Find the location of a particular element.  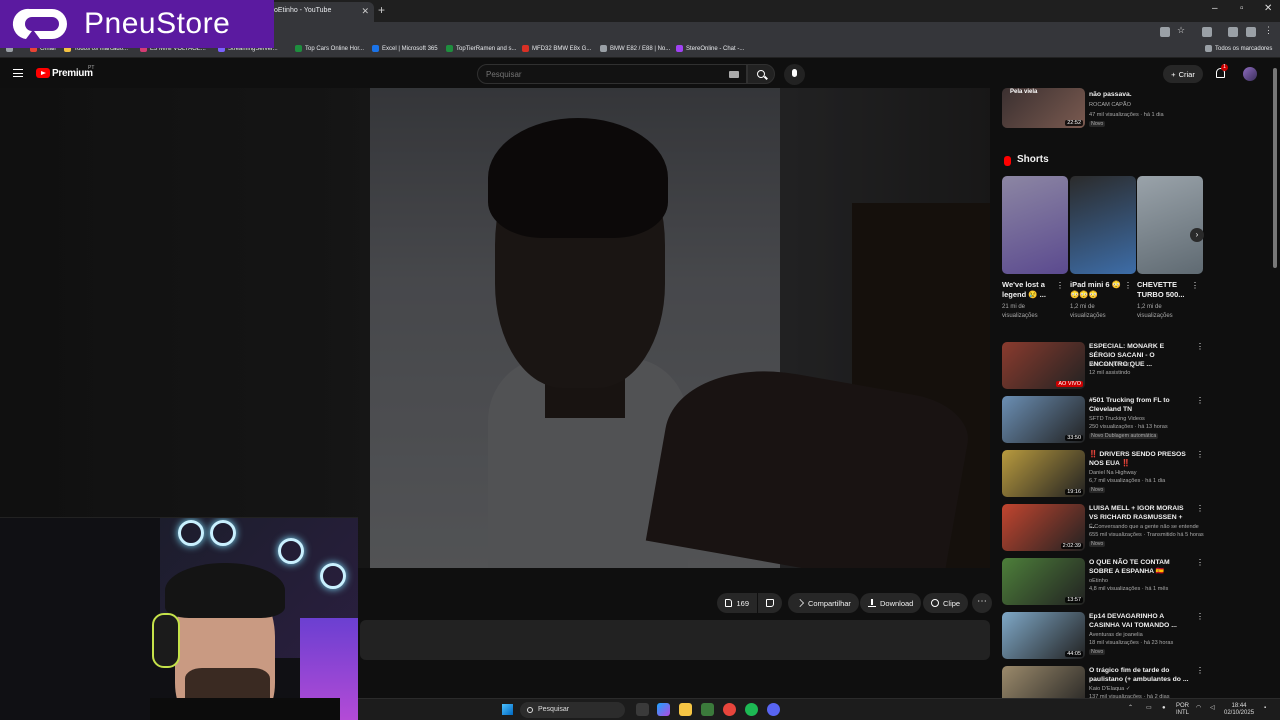

discord-icon is located at coordinates (773, 709).